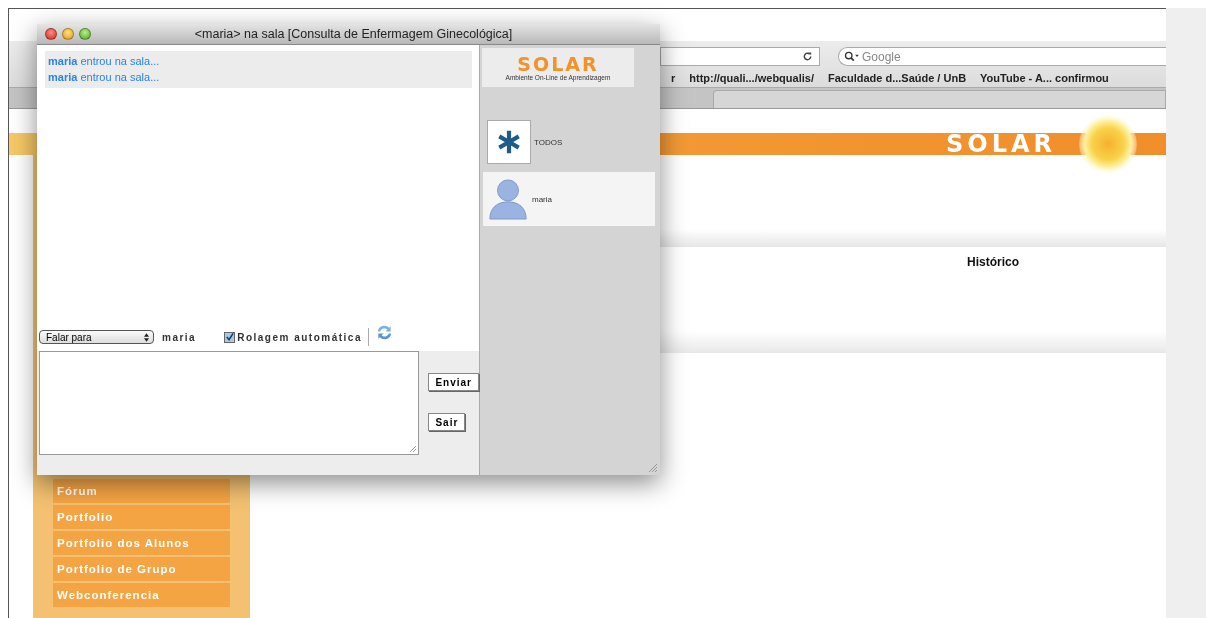  Describe the element at coordinates (740, 56) in the screenshot. I see `address-field` at that location.